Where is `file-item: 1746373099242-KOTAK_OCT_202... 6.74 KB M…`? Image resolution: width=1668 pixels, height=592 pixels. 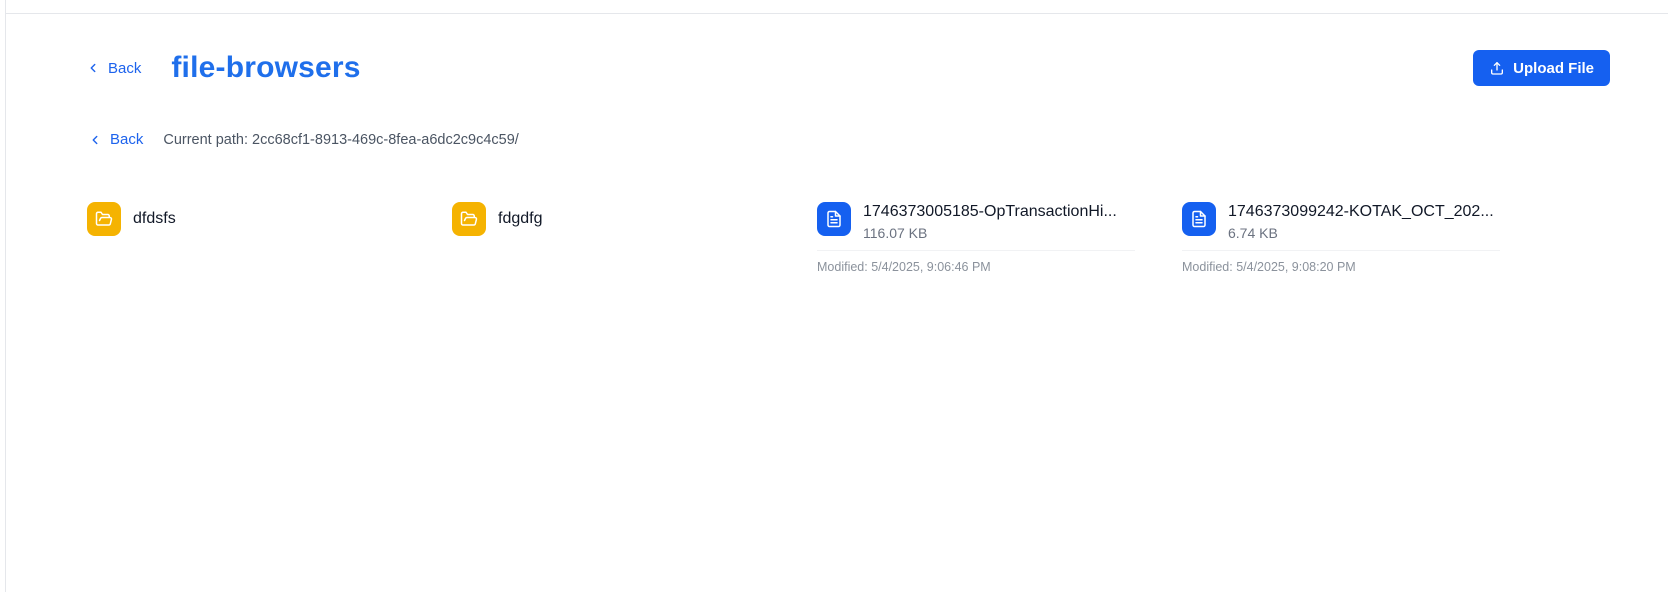
file-item: 1746373099242-KOTAK_OCT_202... 6.74 KB M… is located at coordinates (1364, 242).